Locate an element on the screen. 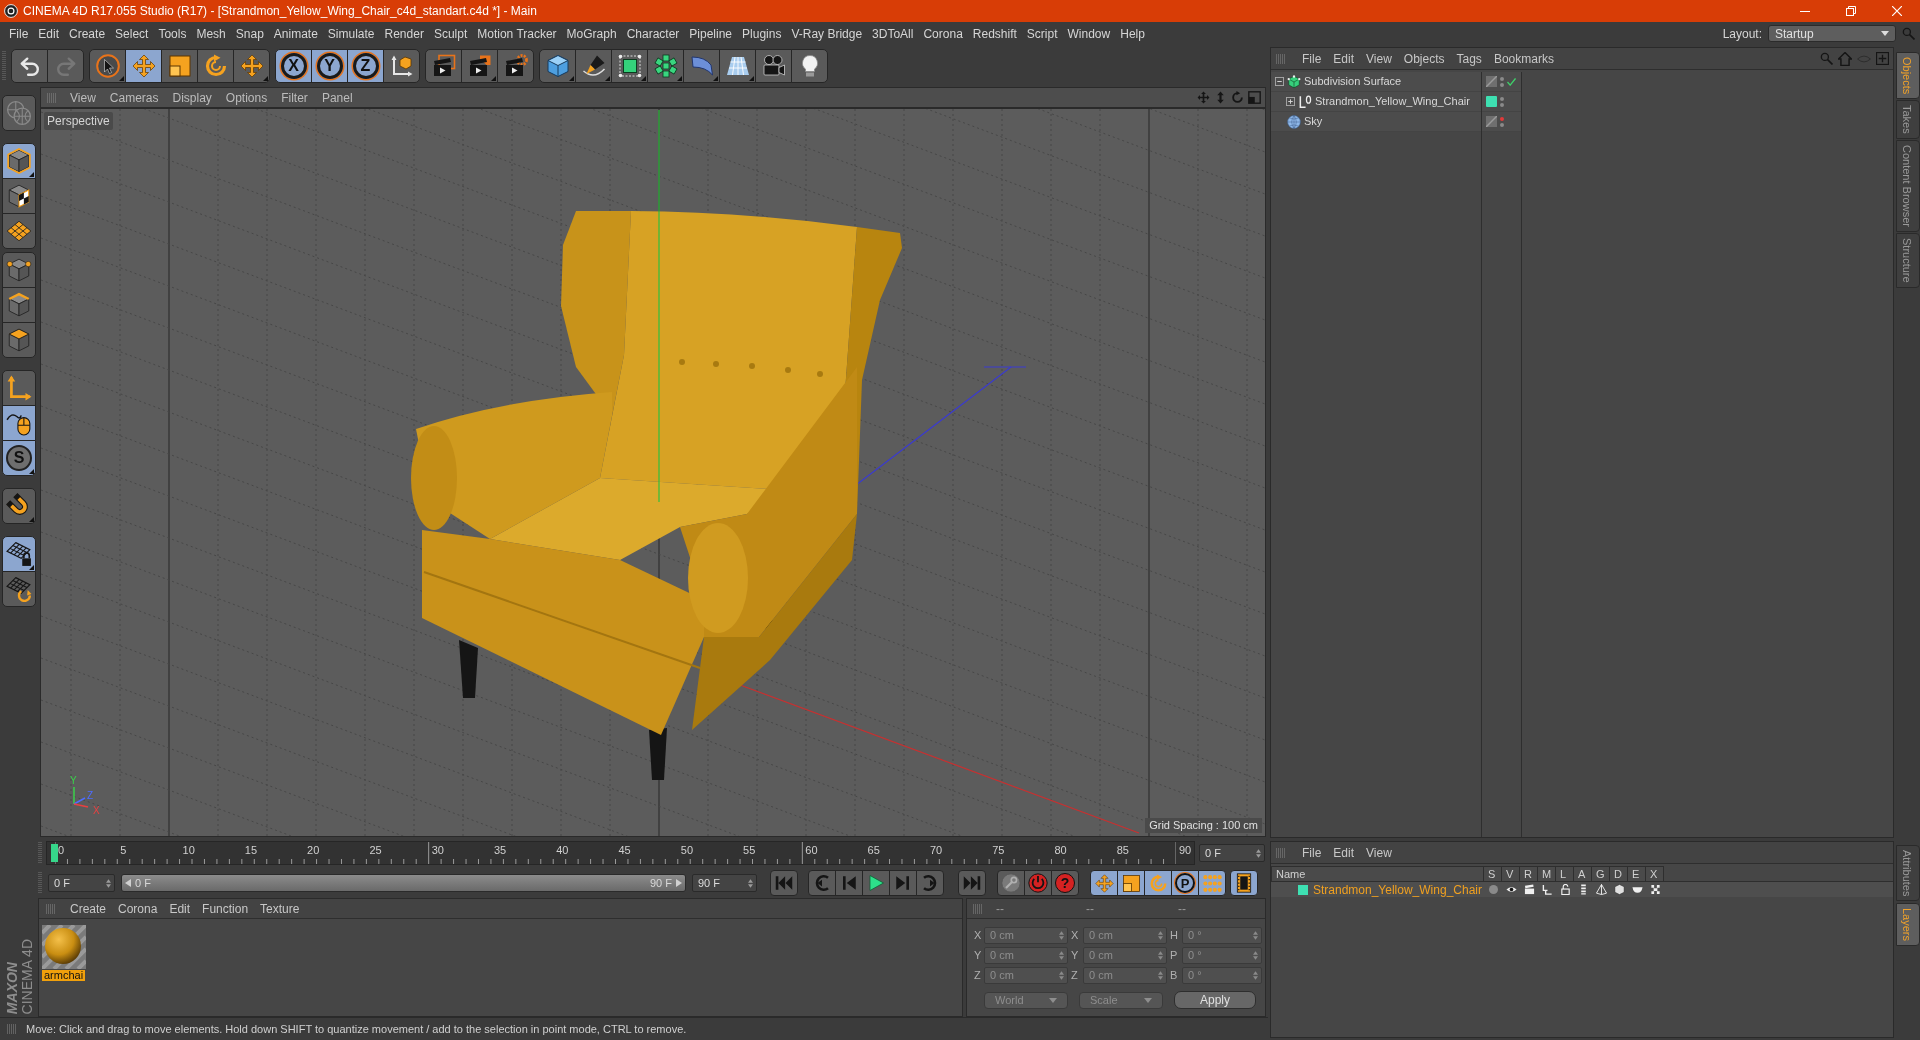 Image resolution: width=1920 pixels, height=1040 pixels. menu-item: MoGraph is located at coordinates (591, 33).